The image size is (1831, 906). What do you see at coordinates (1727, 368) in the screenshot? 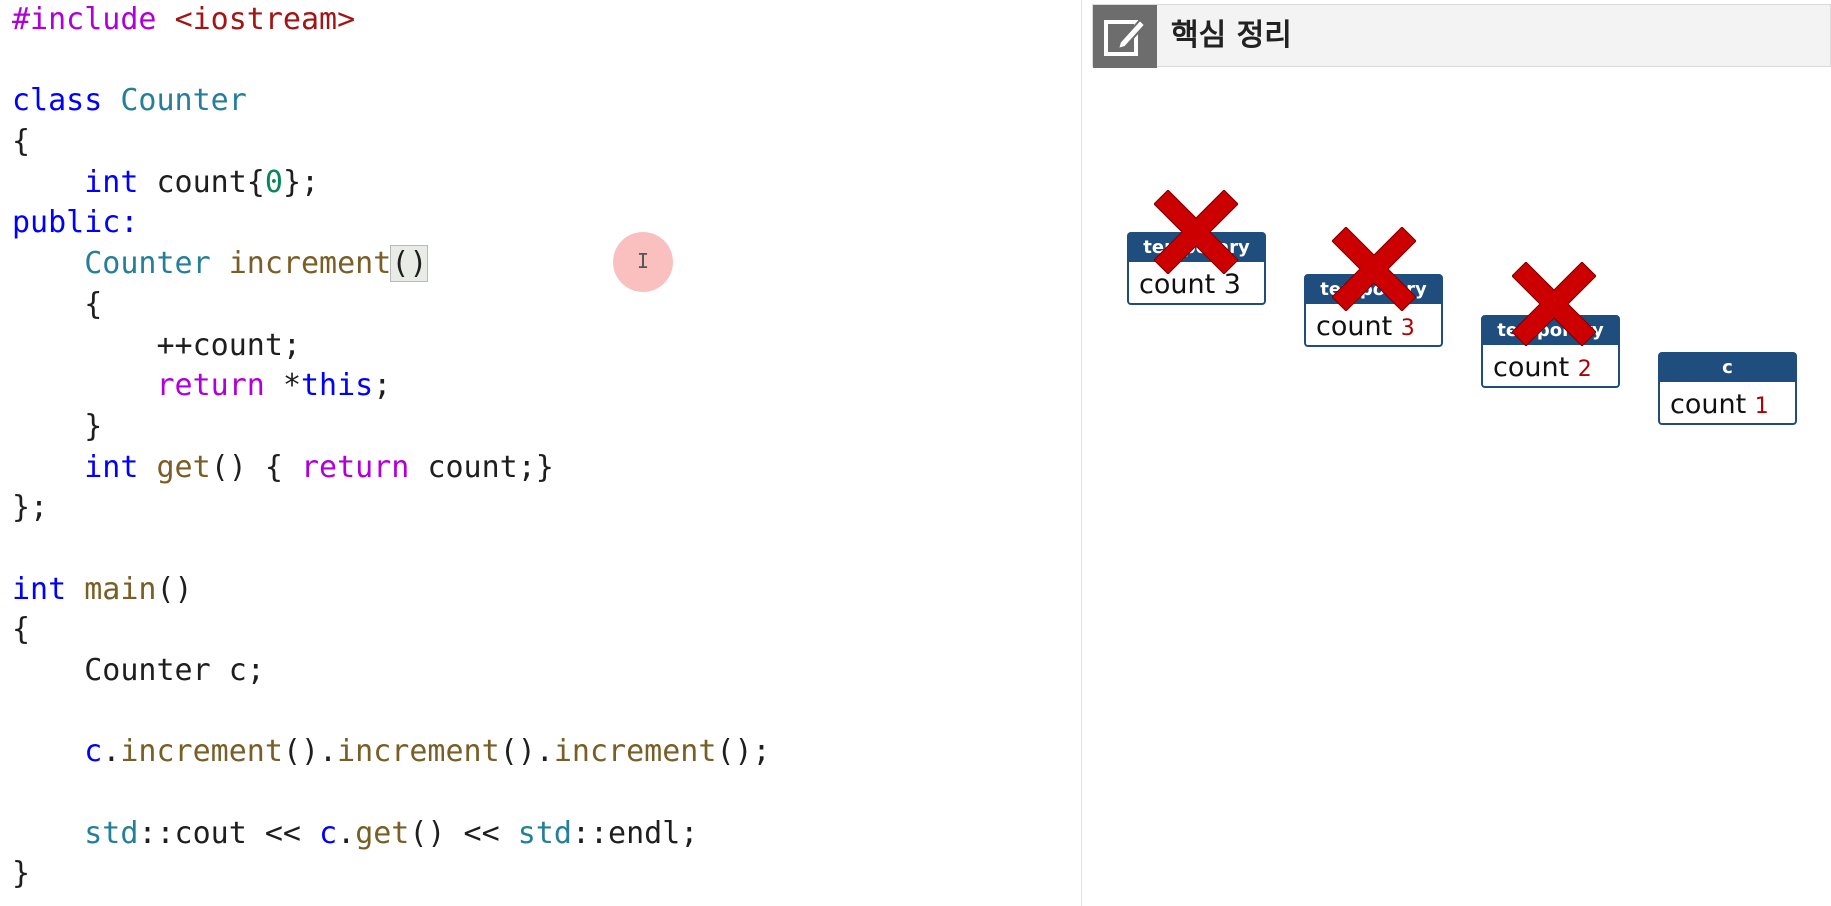
I see `object-header: c` at bounding box center [1727, 368].